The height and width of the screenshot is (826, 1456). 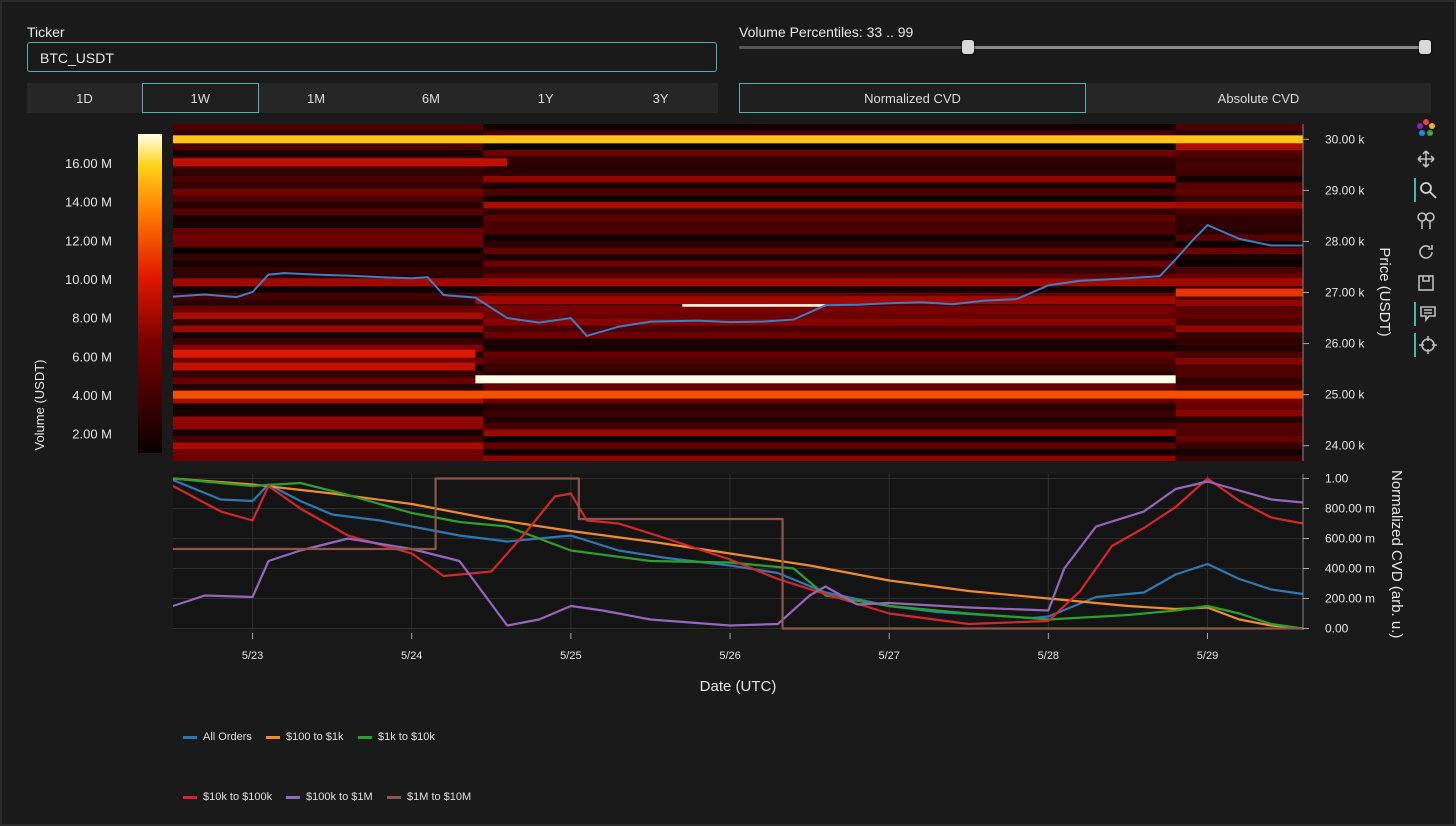 What do you see at coordinates (1427, 345) in the screenshot?
I see `spike-lines-icon` at bounding box center [1427, 345].